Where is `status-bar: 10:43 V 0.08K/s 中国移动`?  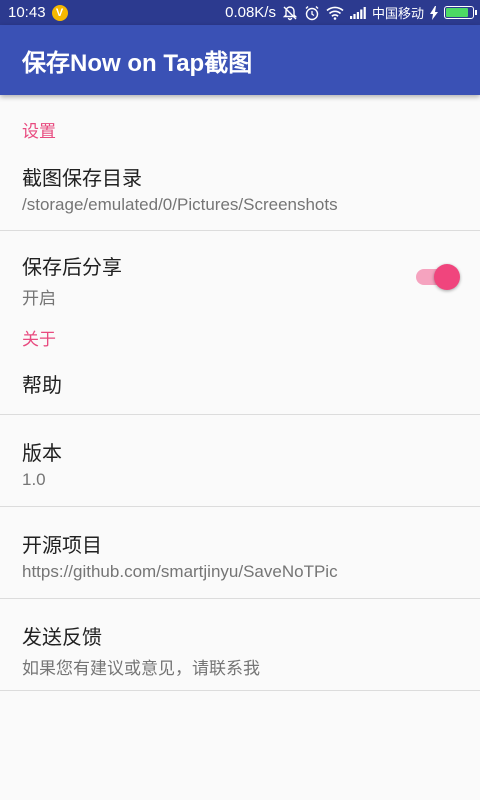 status-bar: 10:43 V 0.08K/s 中国移动 is located at coordinates (240, 12).